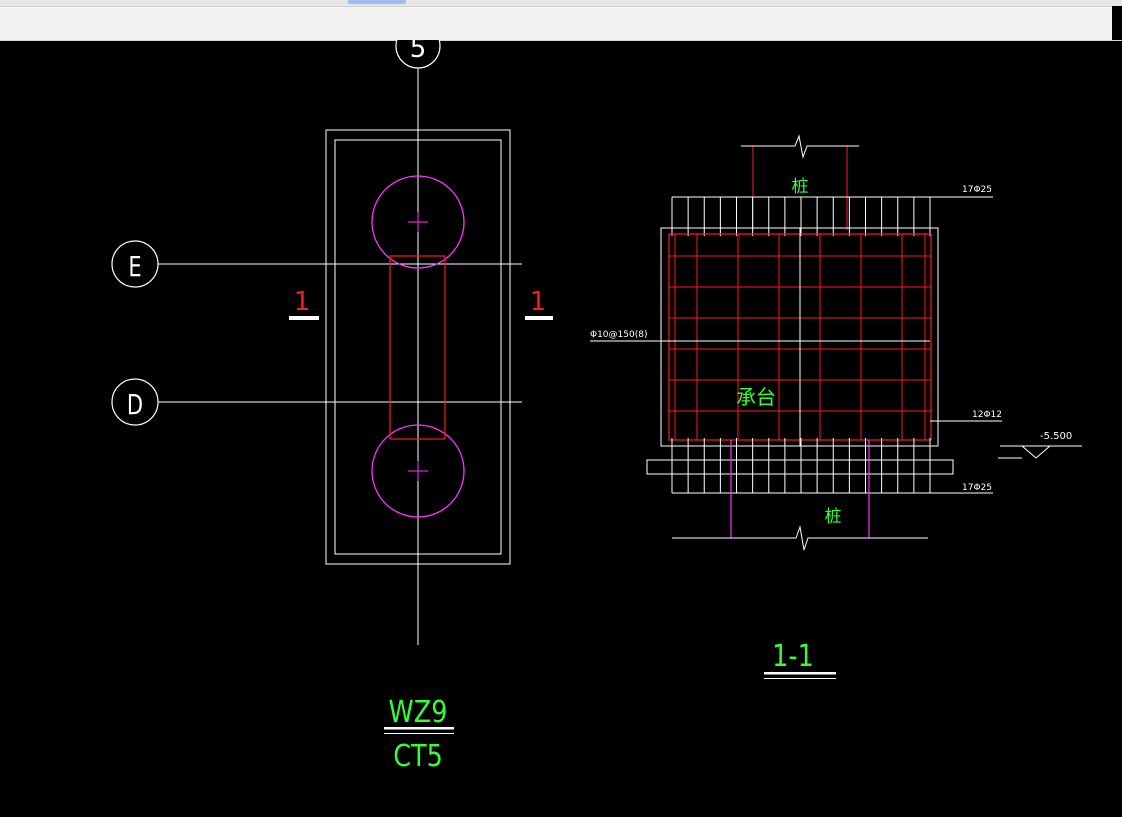 The height and width of the screenshot is (817, 1122). I want to click on pile-bottom-label: 桩, so click(833, 517).